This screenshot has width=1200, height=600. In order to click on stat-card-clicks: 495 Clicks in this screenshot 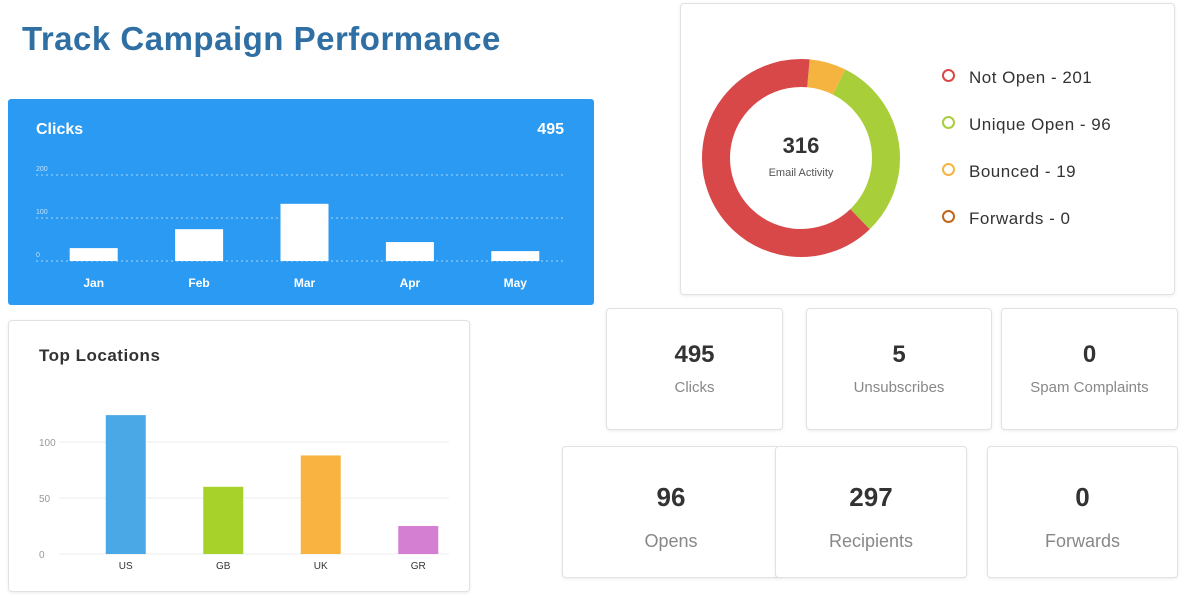, I will do `click(694, 369)`.